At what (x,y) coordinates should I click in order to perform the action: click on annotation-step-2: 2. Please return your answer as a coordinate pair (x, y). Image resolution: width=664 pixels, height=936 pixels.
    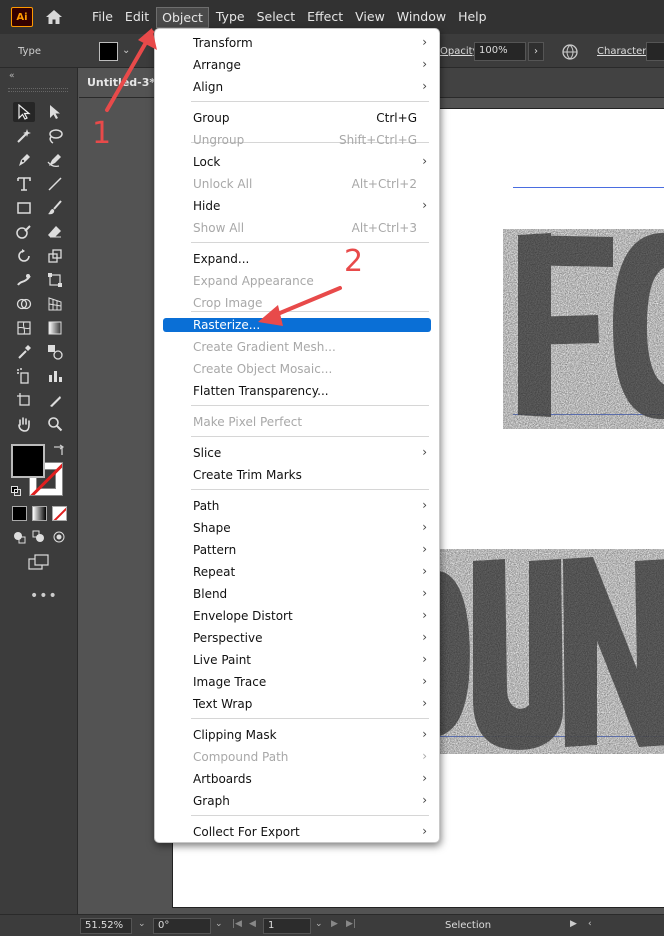
    Looking at the image, I should click on (354, 261).